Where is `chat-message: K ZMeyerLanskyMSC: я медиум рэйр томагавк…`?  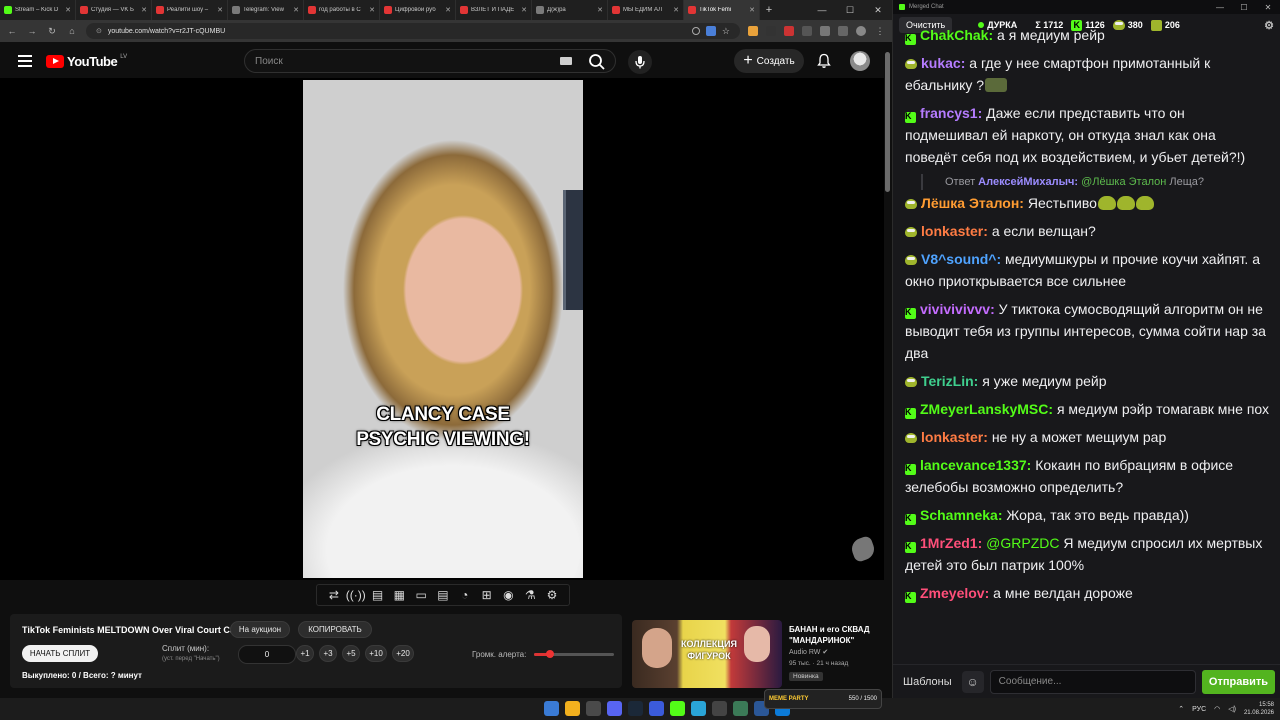
chat-message: K ZMeyerLanskyMSC: я медиум рэйр томагавк… is located at coordinates (1088, 409).